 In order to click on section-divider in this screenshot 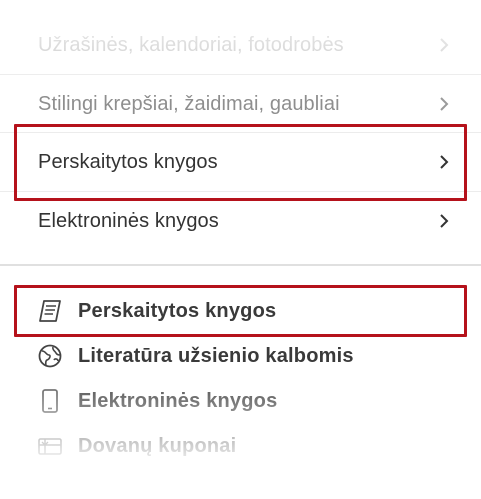, I will do `click(240, 265)`.